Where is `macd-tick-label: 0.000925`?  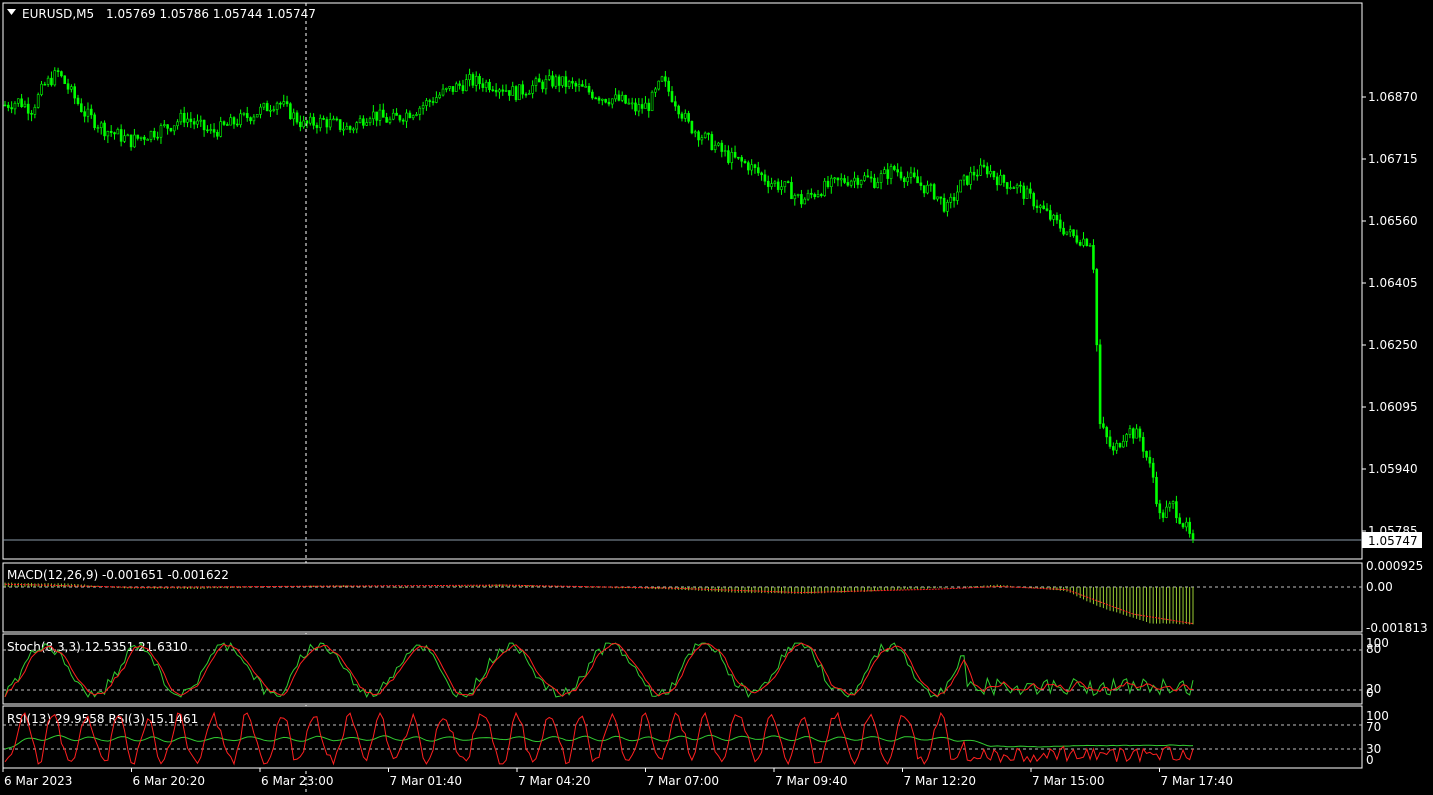
macd-tick-label: 0.000925 is located at coordinates (1394, 566).